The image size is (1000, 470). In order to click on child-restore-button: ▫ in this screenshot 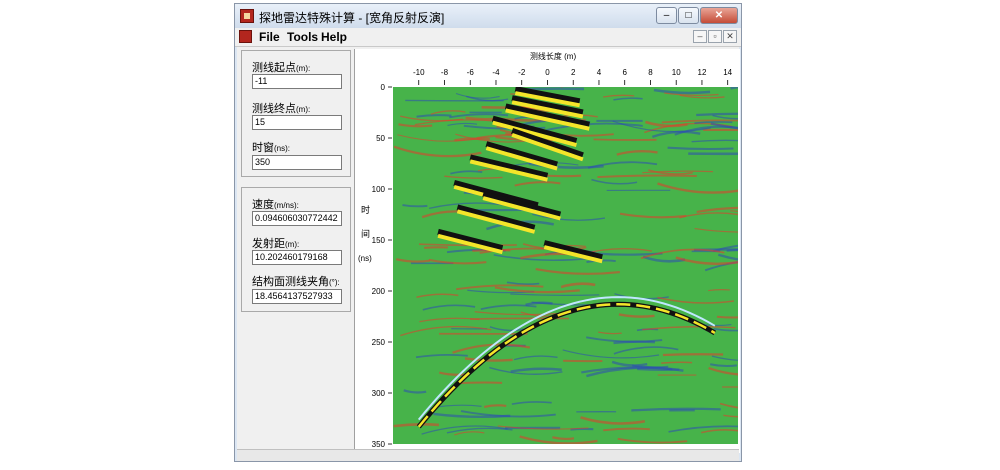, I will do `click(715, 36)`.